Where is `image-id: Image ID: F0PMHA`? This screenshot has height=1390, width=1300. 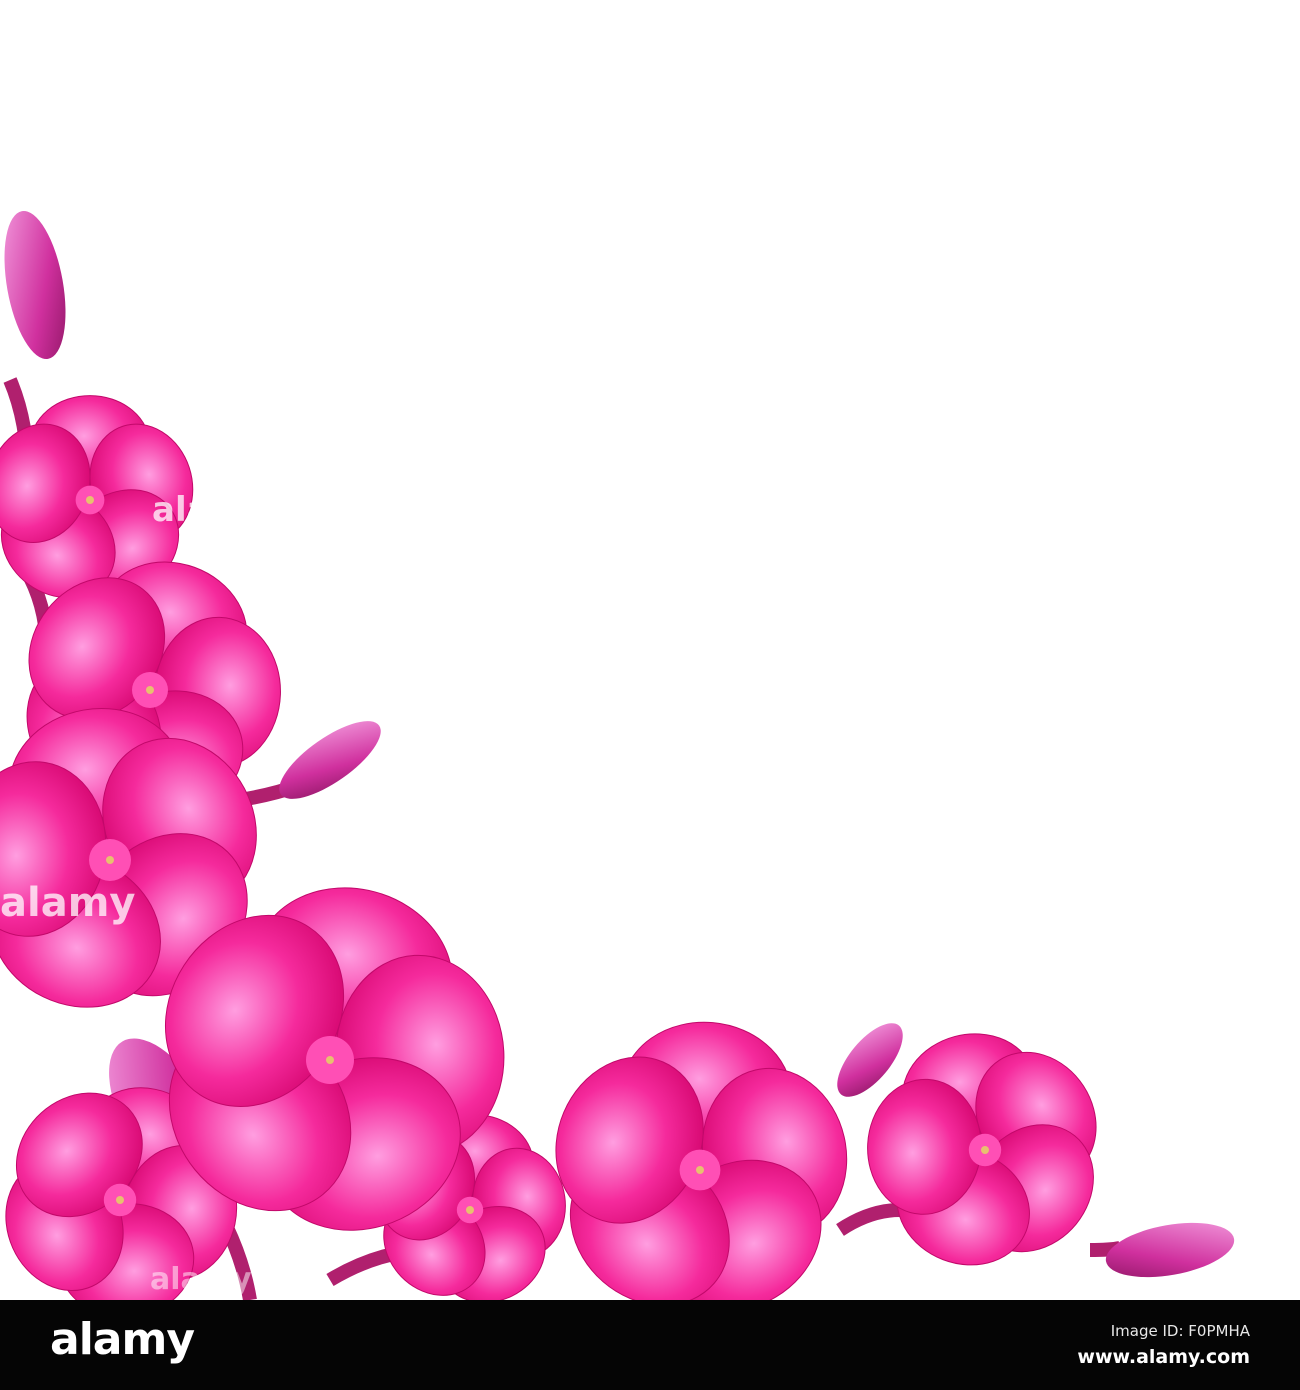
image-id: Image ID: F0PMHA is located at coordinates (1180, 1331).